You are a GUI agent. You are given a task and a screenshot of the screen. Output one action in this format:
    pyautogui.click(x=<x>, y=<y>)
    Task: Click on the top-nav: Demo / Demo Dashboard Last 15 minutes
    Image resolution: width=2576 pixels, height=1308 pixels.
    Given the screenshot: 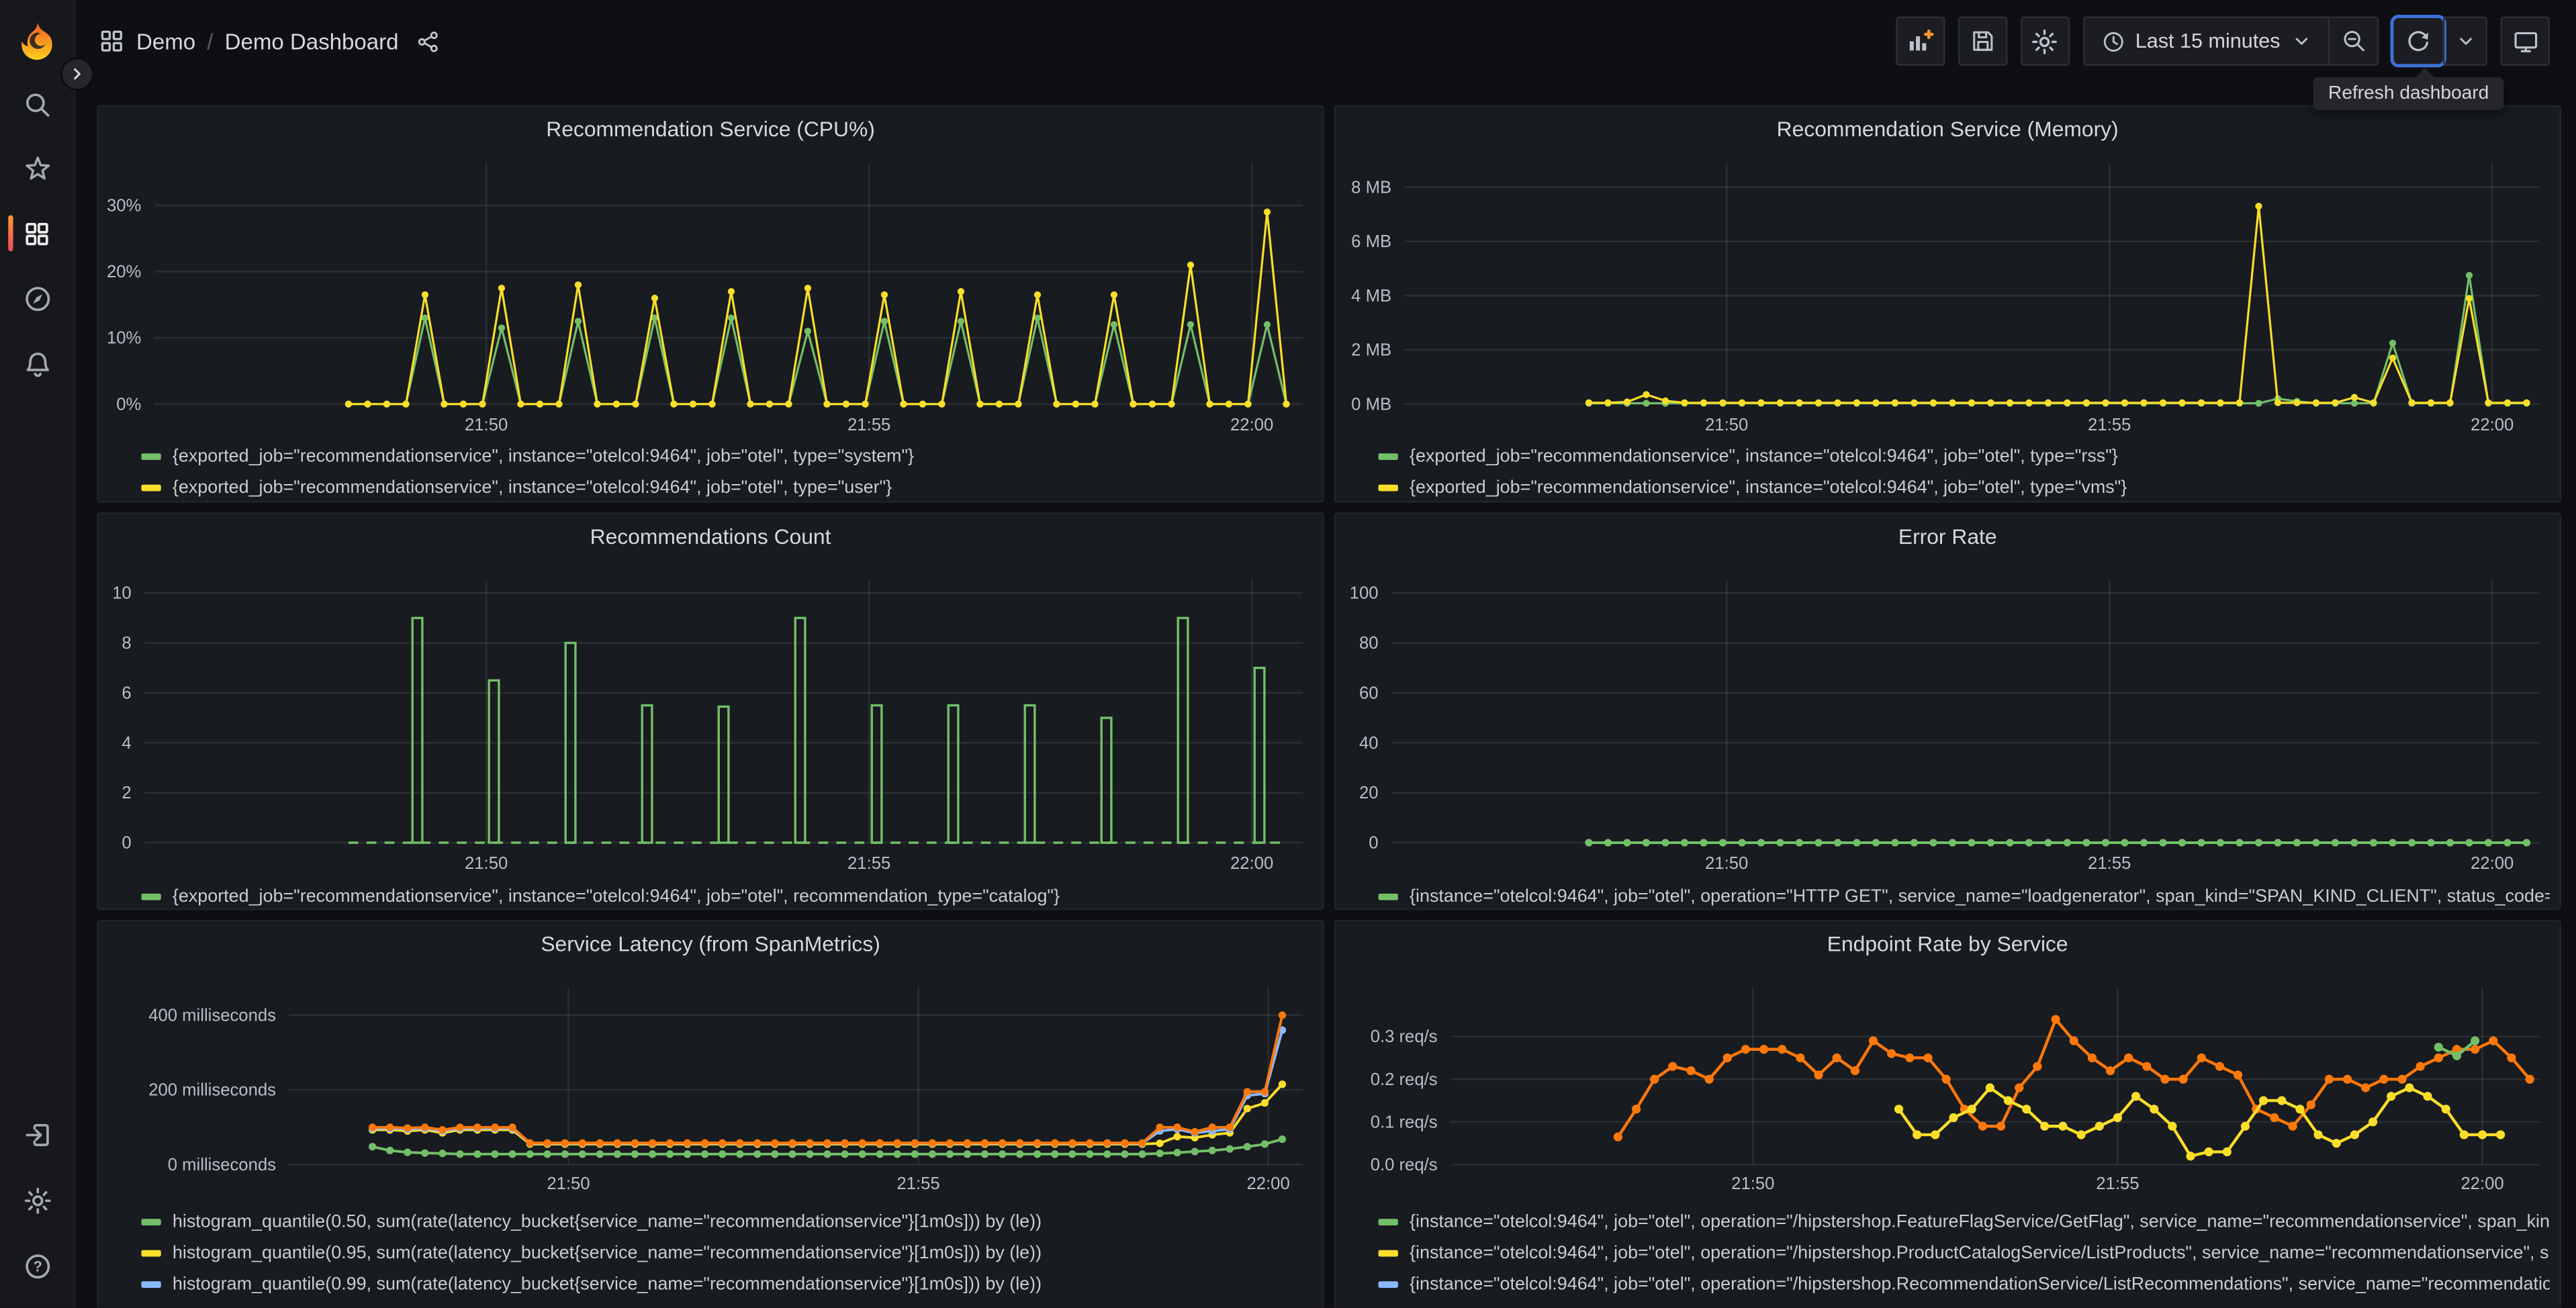 What is the action you would take?
    pyautogui.click(x=1325, y=41)
    